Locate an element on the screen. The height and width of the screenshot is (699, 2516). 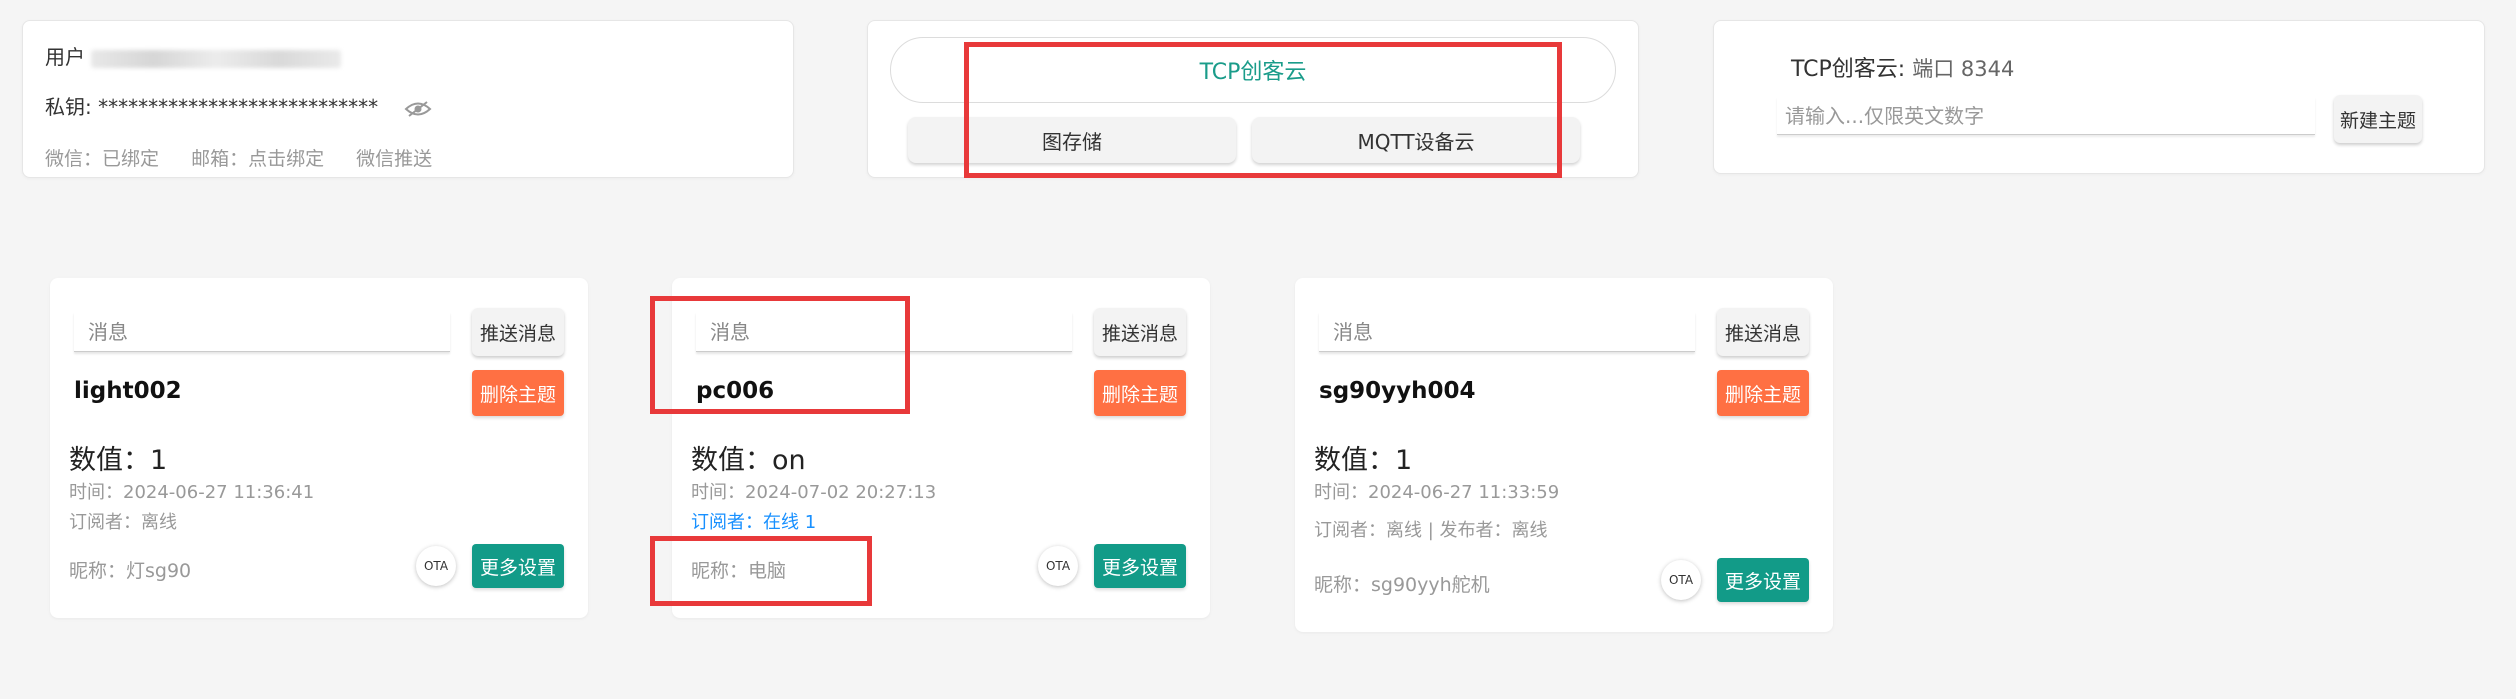
key-value: **************************** is located at coordinates (238, 107).